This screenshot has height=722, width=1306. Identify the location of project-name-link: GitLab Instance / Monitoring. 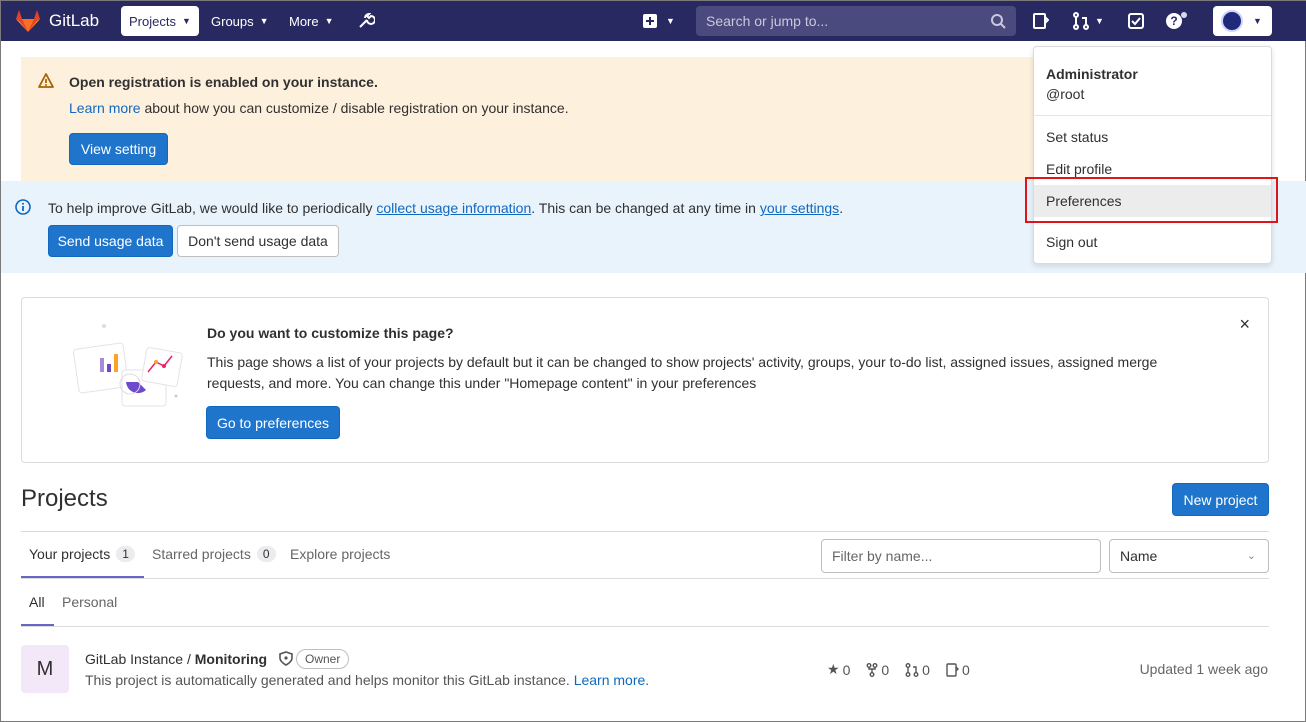
(189, 659).